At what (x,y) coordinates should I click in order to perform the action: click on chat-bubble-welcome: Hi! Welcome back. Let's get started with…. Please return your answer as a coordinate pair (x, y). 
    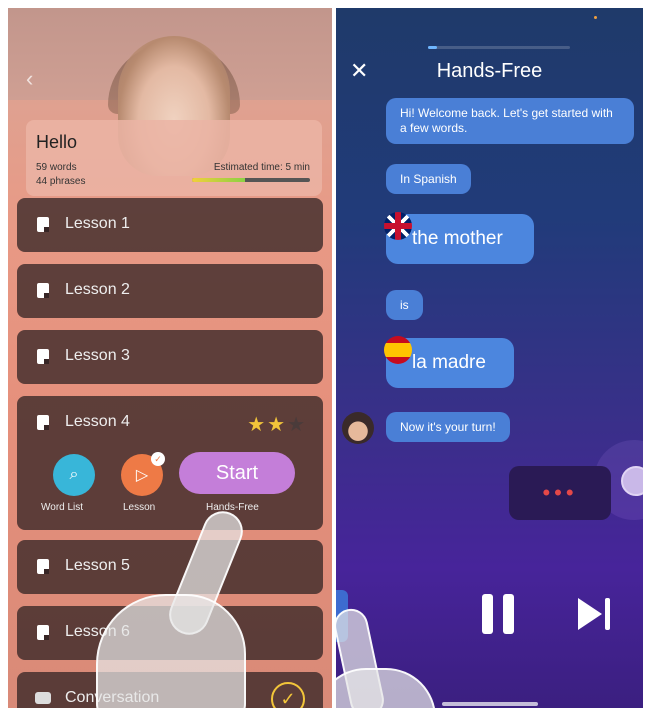
    Looking at the image, I should click on (510, 121).